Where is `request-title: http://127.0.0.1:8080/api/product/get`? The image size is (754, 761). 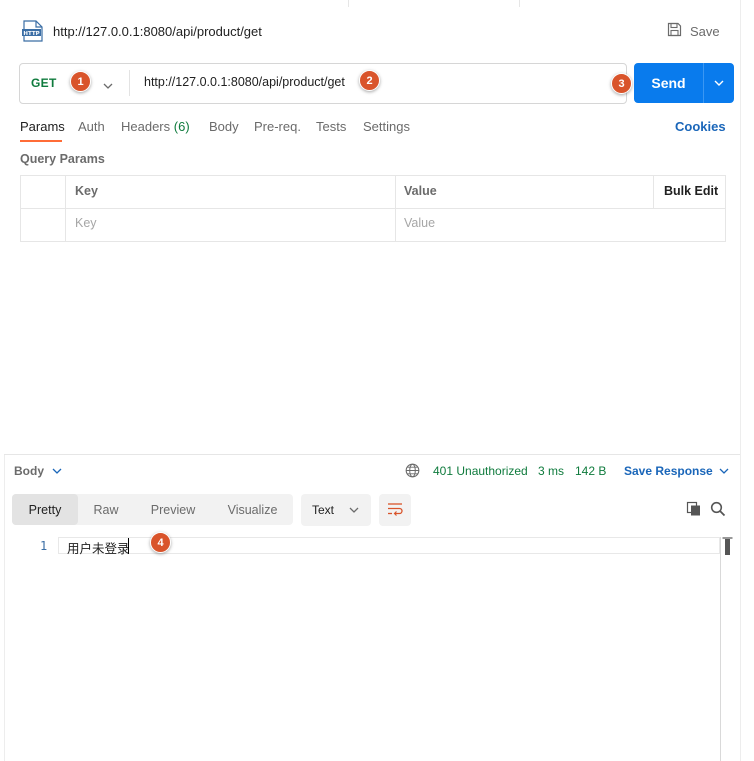 request-title: http://127.0.0.1:8080/api/product/get is located at coordinates (157, 31).